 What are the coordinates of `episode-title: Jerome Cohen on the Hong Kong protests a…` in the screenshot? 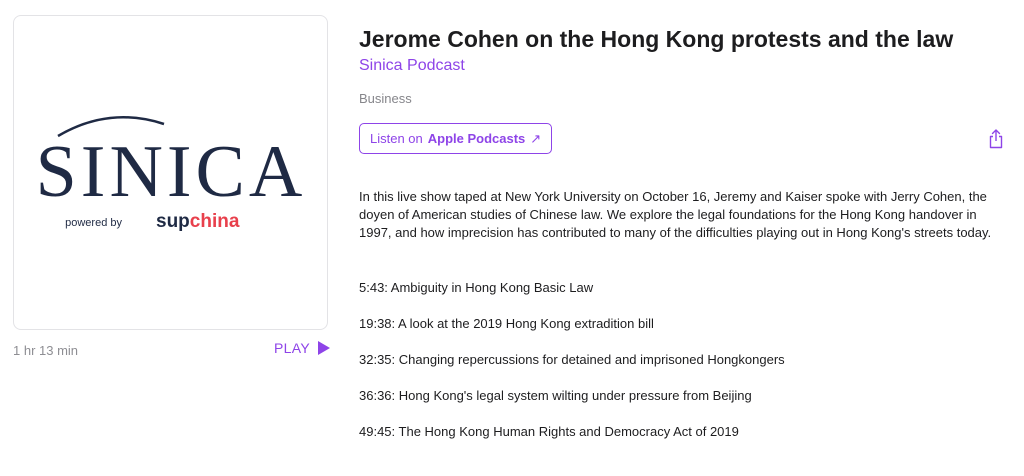 It's located at (656, 39).